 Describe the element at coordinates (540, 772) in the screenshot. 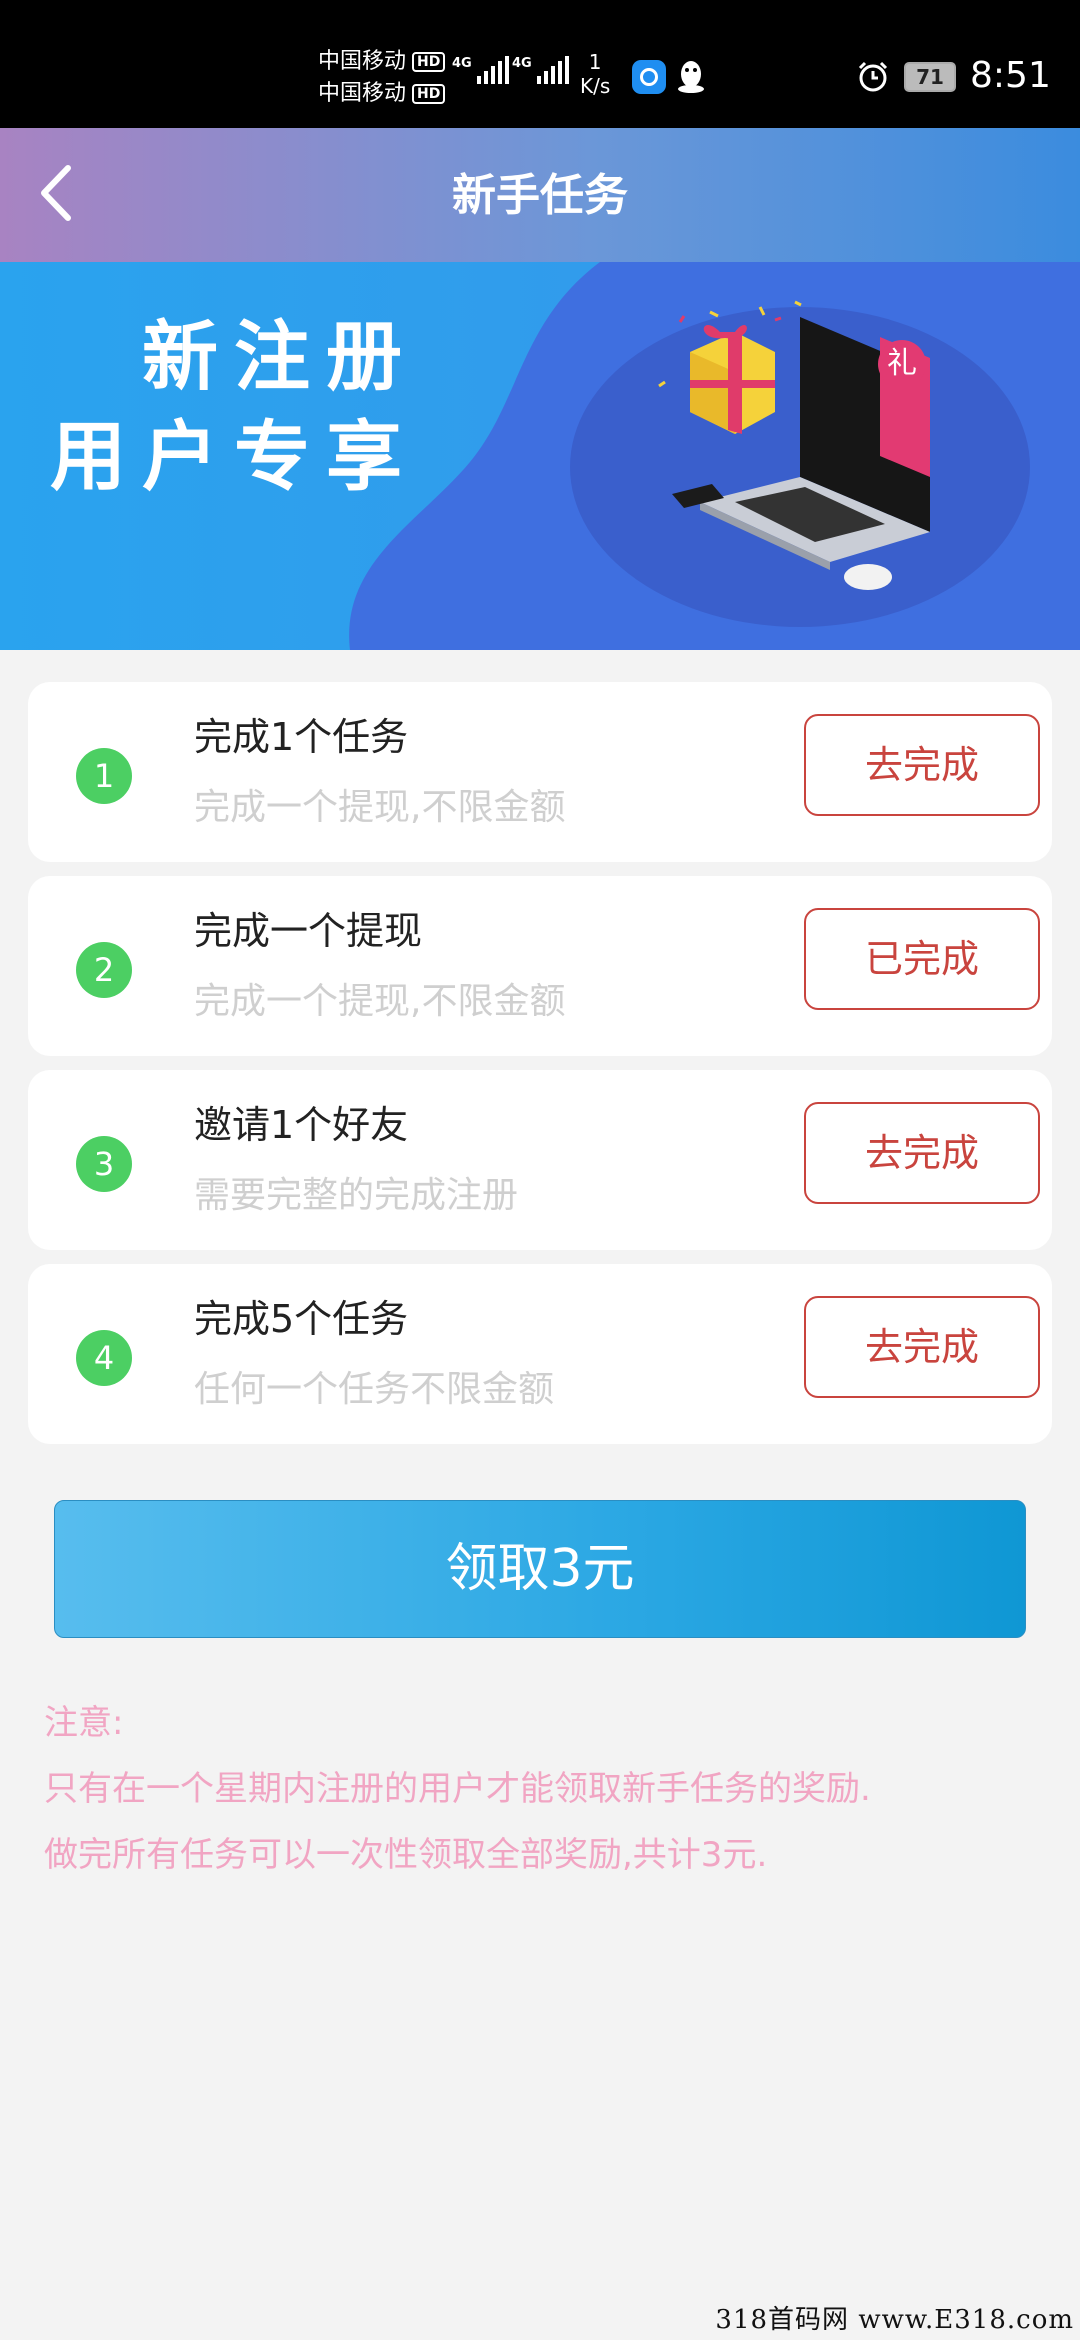

I see `task-card: 1 完成1个任务 完成一个提现,不限金额 去完成` at that location.